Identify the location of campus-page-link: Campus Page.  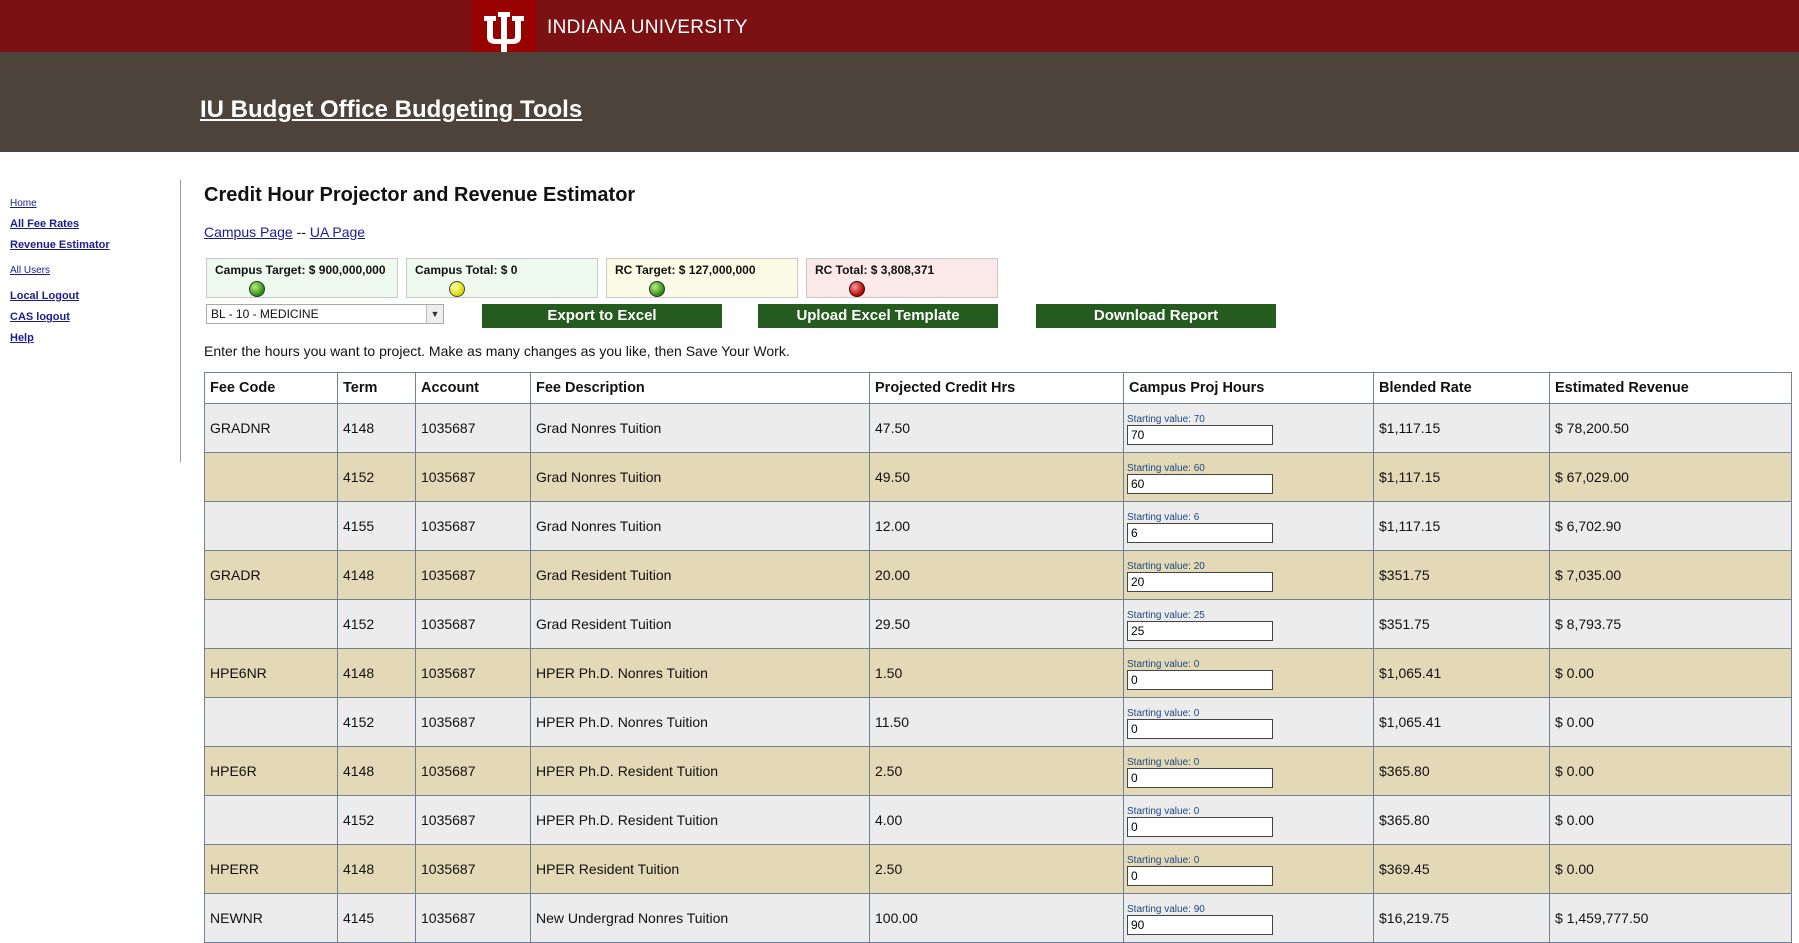
(248, 232).